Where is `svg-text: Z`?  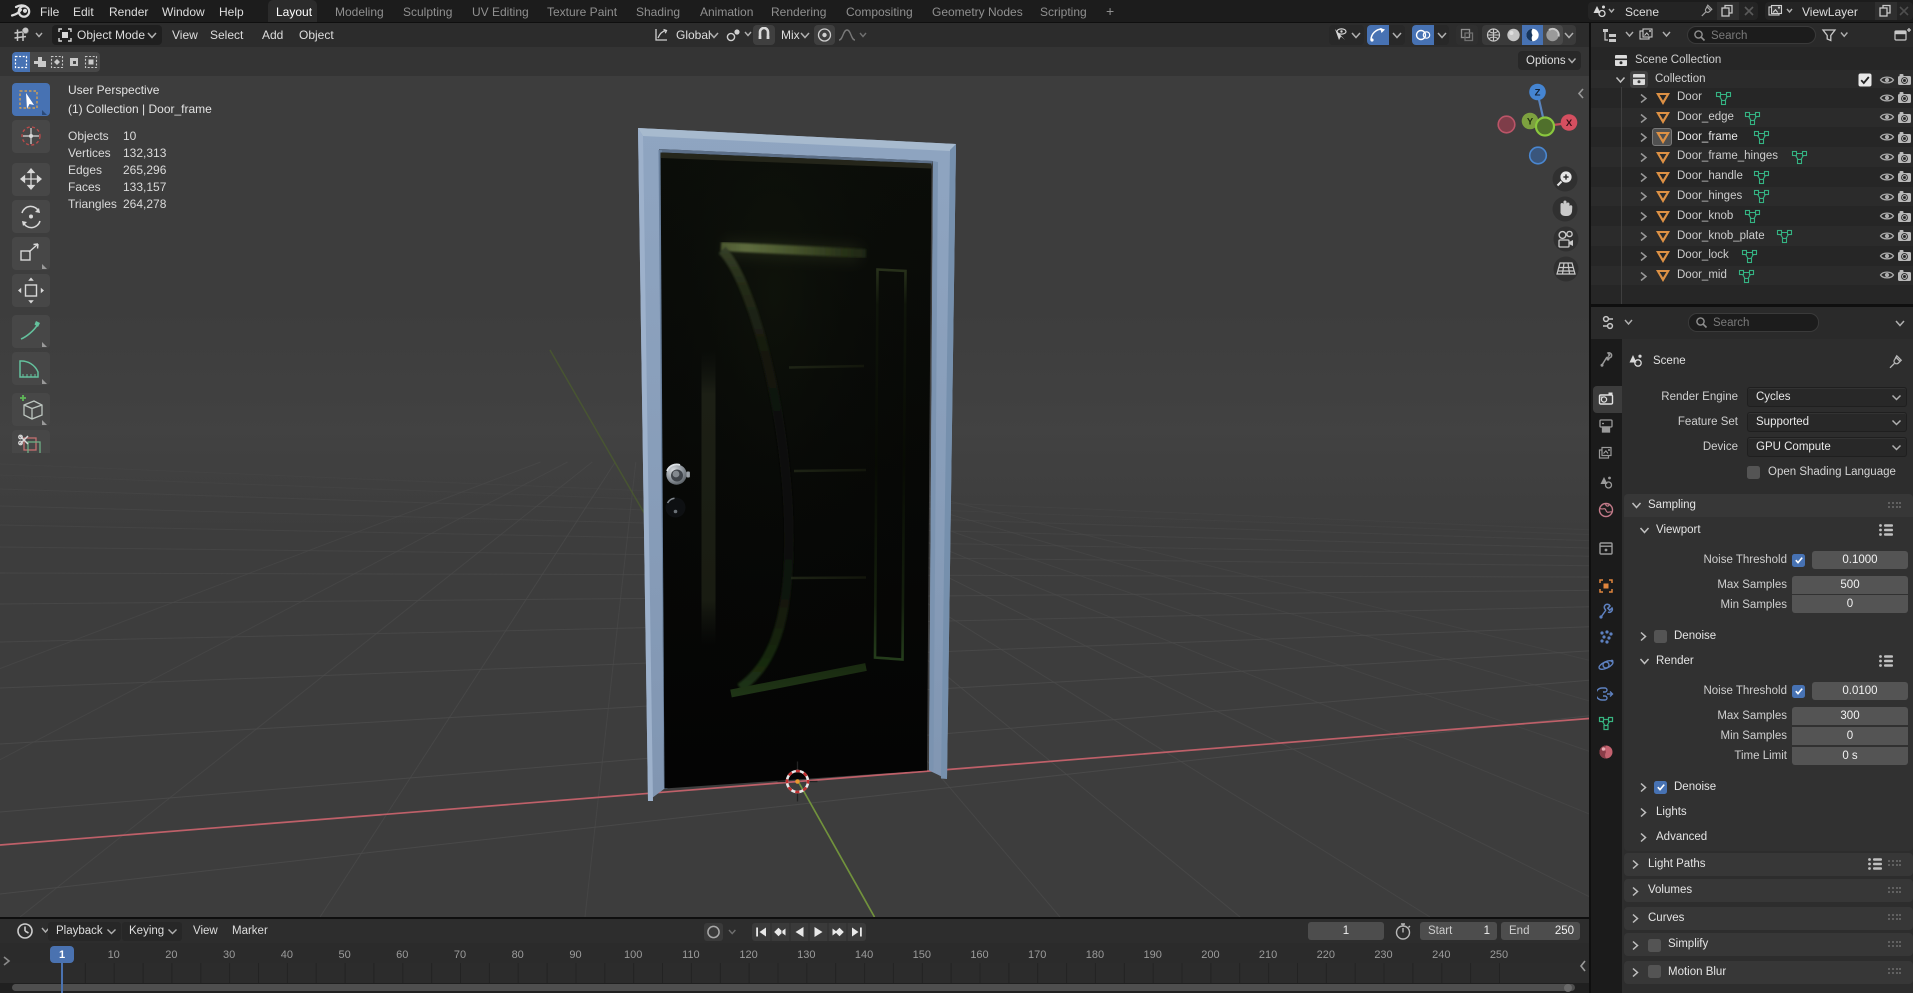 svg-text: Z is located at coordinates (1538, 93).